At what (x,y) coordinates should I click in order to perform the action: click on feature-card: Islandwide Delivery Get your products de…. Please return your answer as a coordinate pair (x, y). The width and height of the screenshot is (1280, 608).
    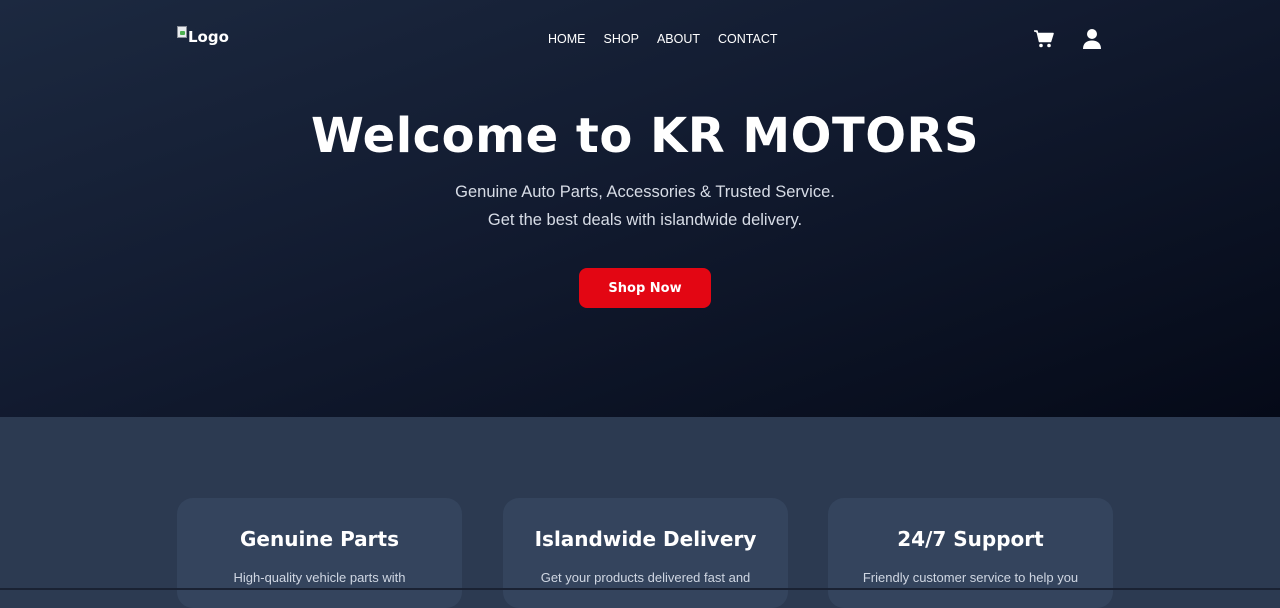
    Looking at the image, I should click on (645, 553).